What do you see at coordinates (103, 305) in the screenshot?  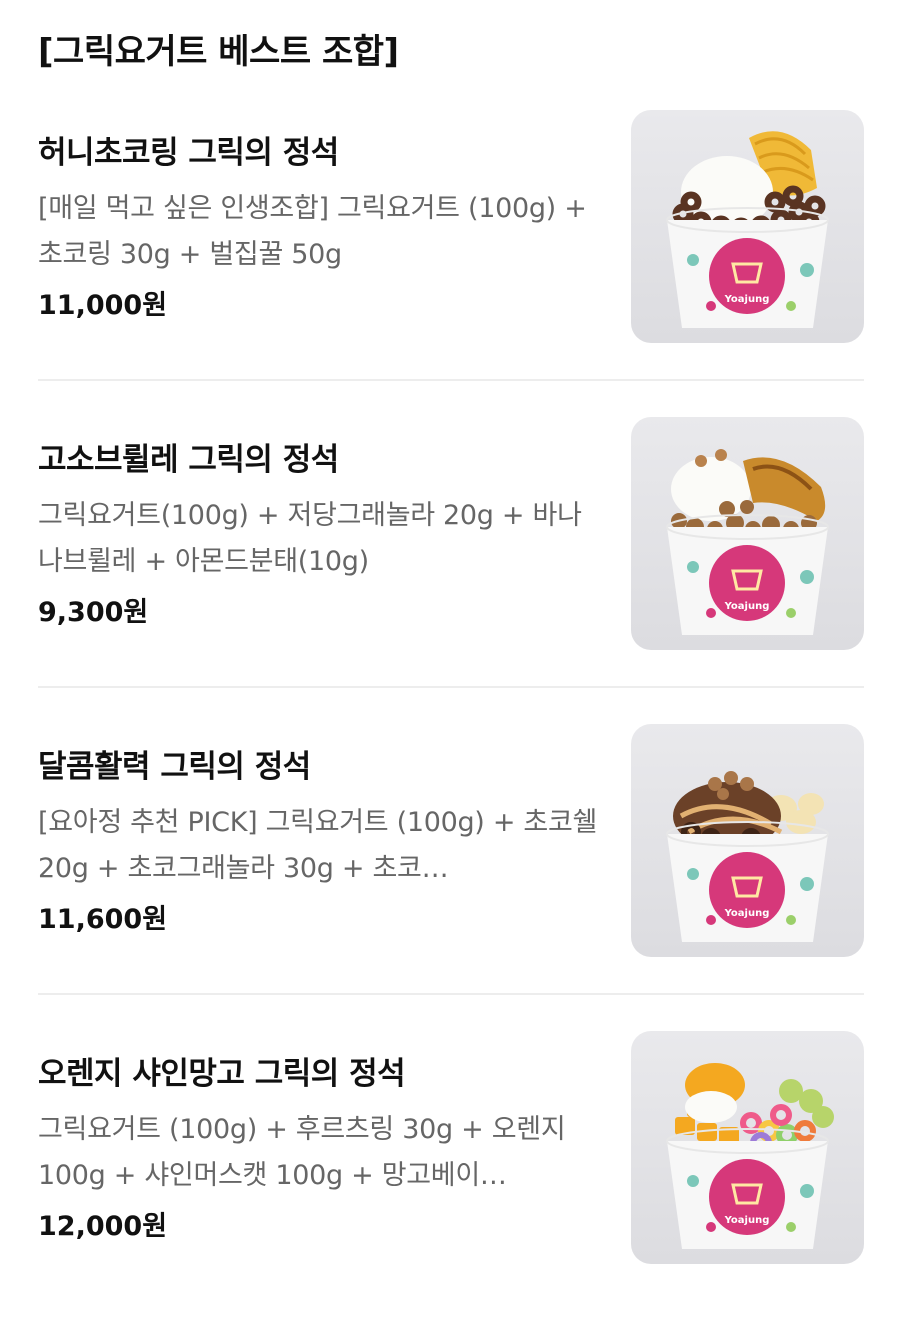 I see `menu-item-price: 11,000원` at bounding box center [103, 305].